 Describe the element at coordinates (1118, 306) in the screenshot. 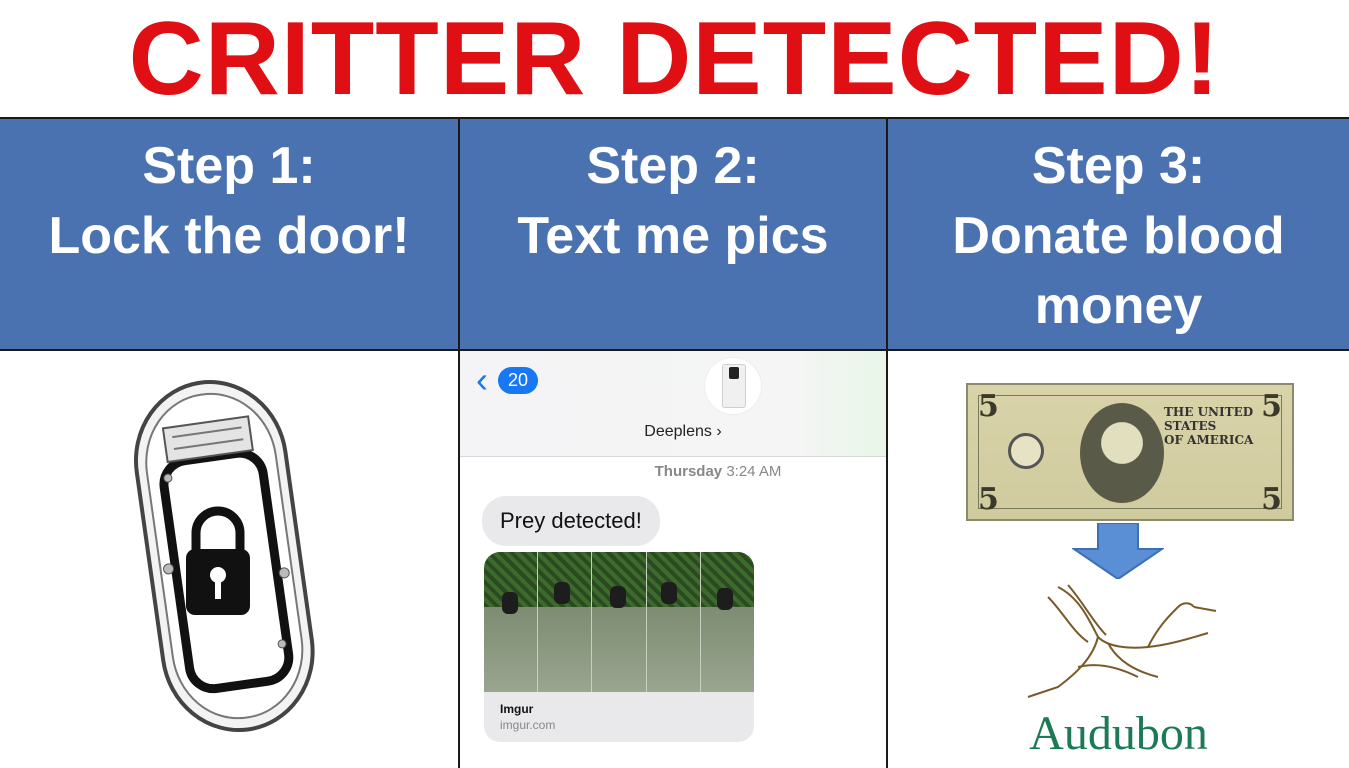

I see `step3-text-line2: money` at that location.